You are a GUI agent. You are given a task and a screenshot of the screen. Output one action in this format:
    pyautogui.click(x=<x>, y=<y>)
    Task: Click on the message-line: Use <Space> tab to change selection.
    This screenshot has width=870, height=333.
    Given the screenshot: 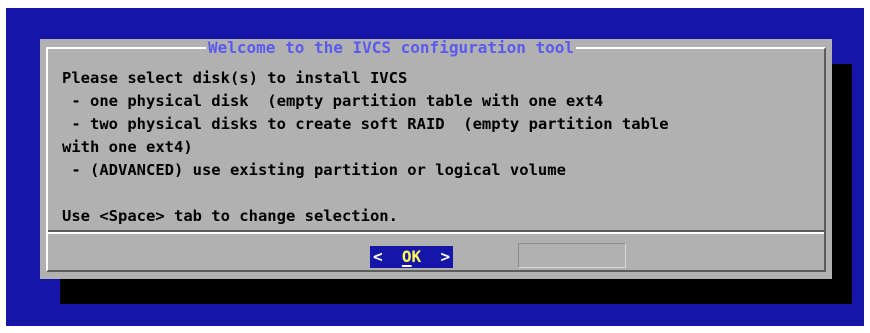 What is the action you would take?
    pyautogui.click(x=230, y=216)
    